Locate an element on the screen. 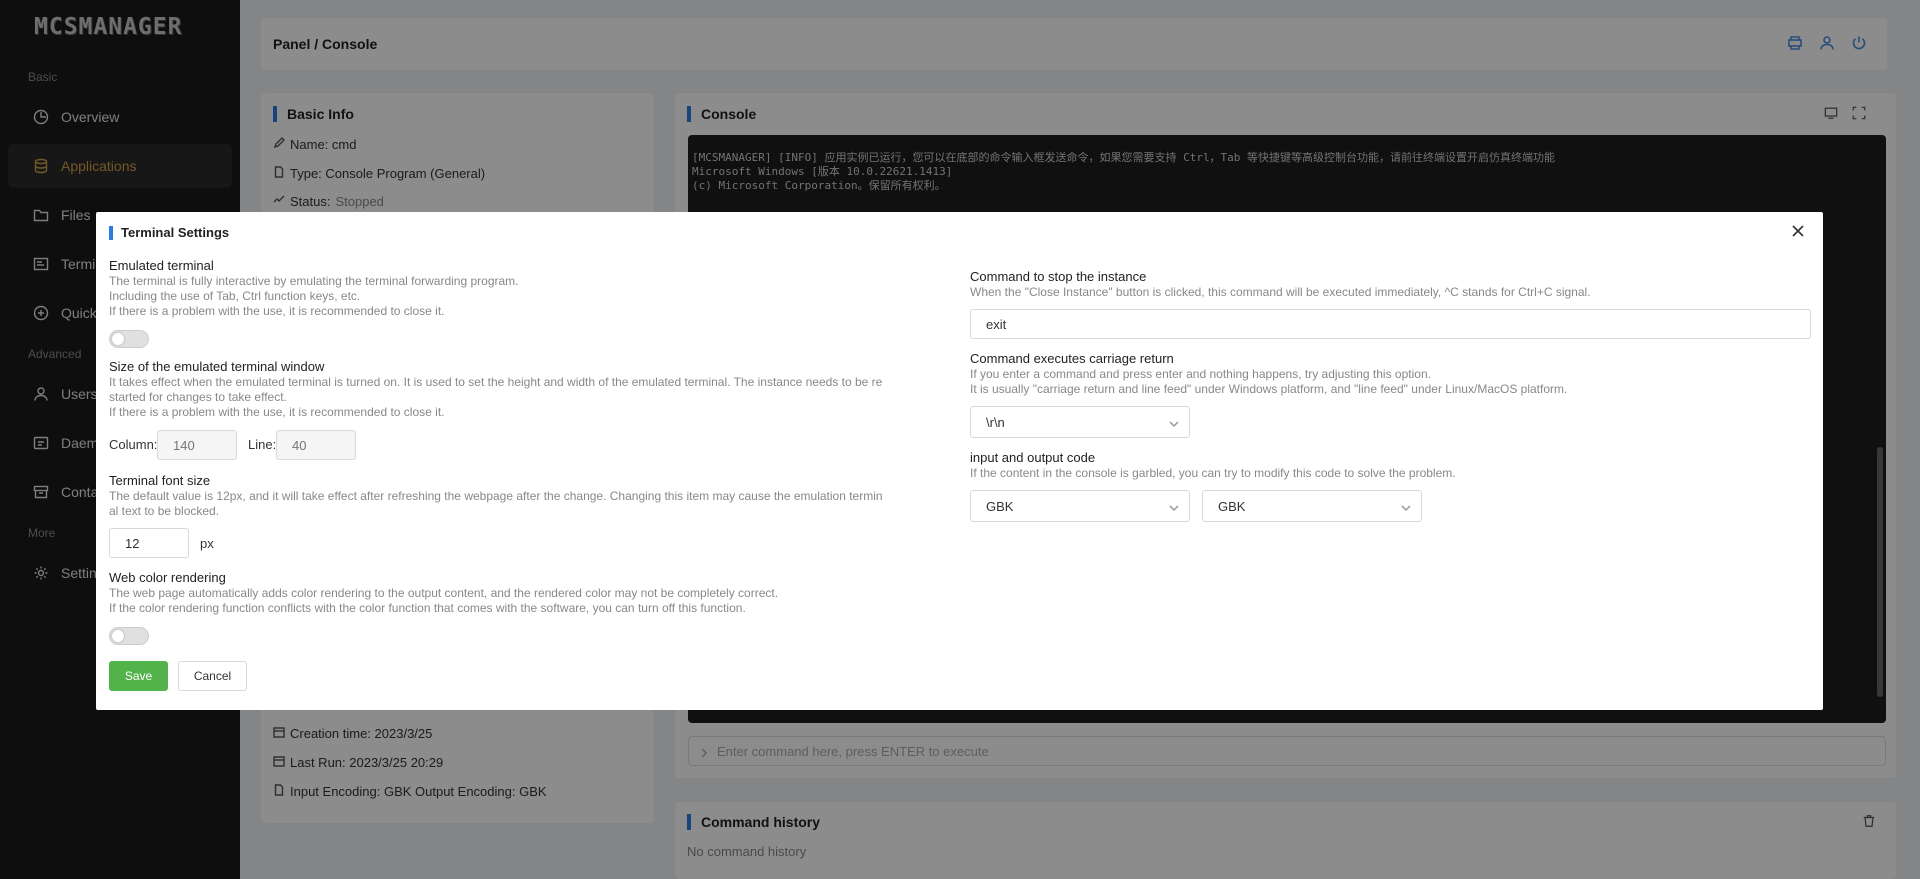  carriage-return-select: \r\n is located at coordinates (1080, 422).